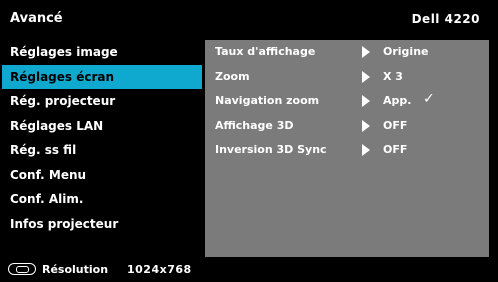  I want to click on setting-value: App., so click(397, 100).